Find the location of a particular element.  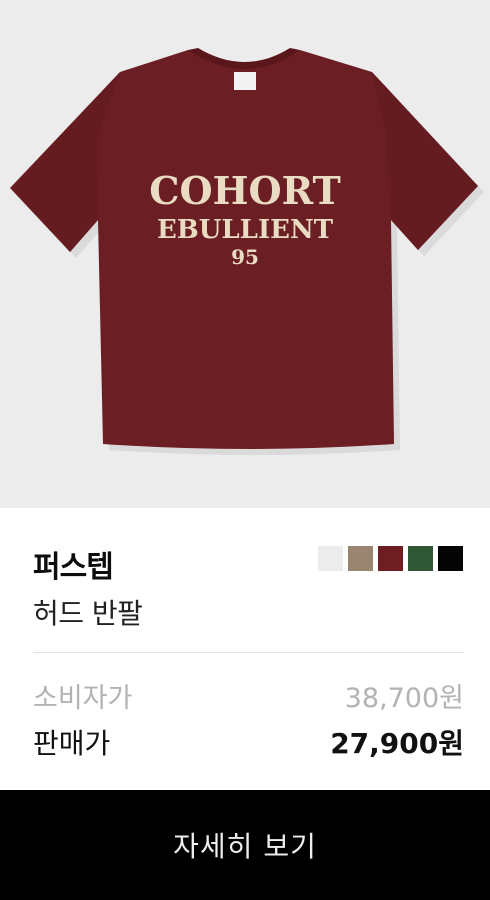

sale-price-row: 판매가 27,900원 is located at coordinates (248, 742).